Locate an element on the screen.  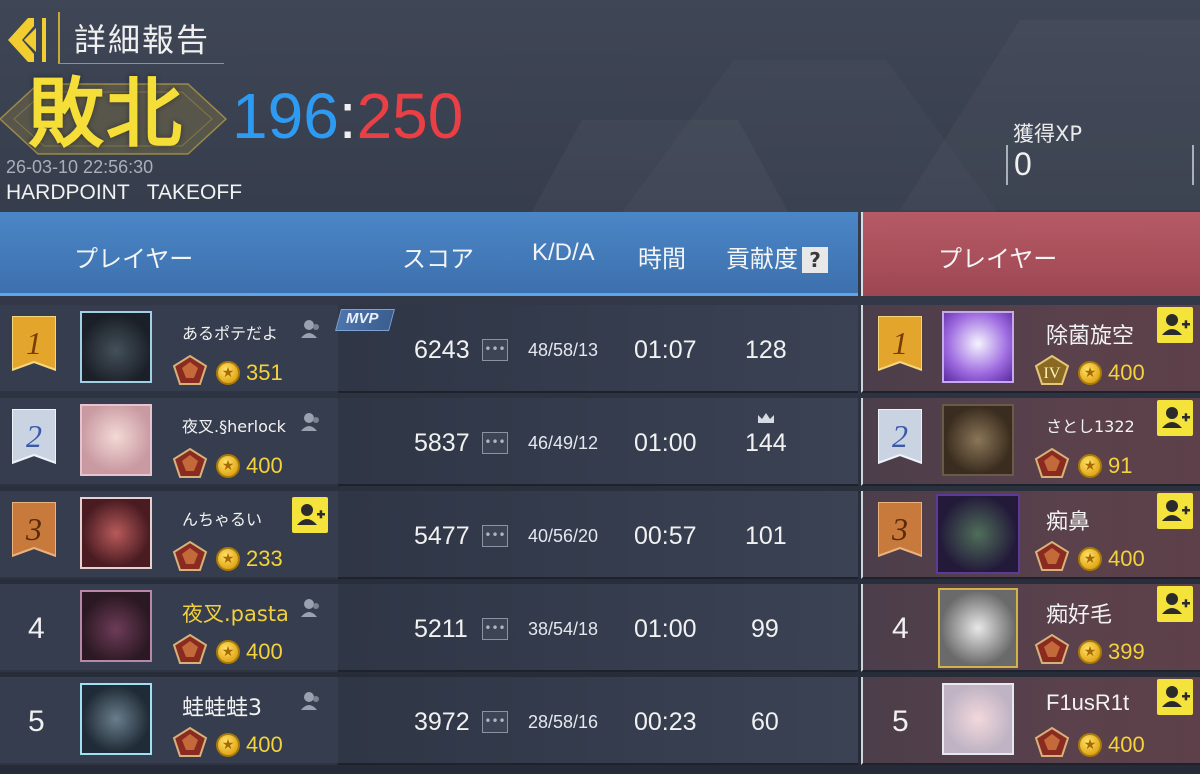
rank-badge-number: 2 is located at coordinates (900, 436).